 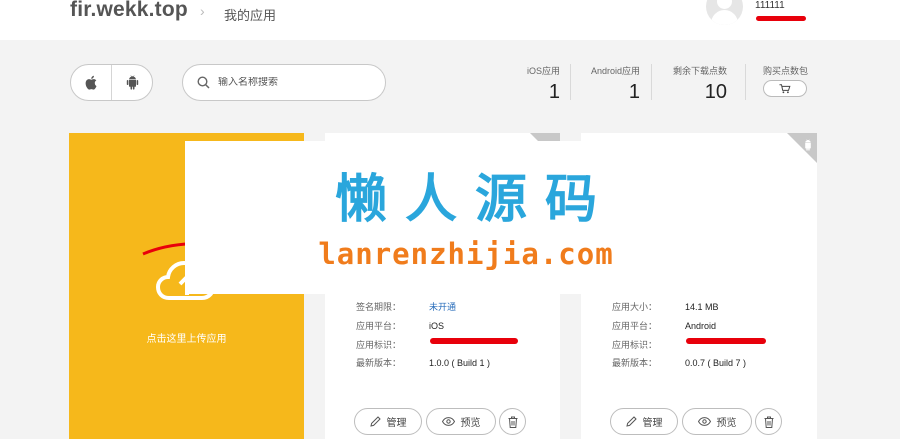 I want to click on stat-label: 剩余下载点数, so click(x=699, y=71).